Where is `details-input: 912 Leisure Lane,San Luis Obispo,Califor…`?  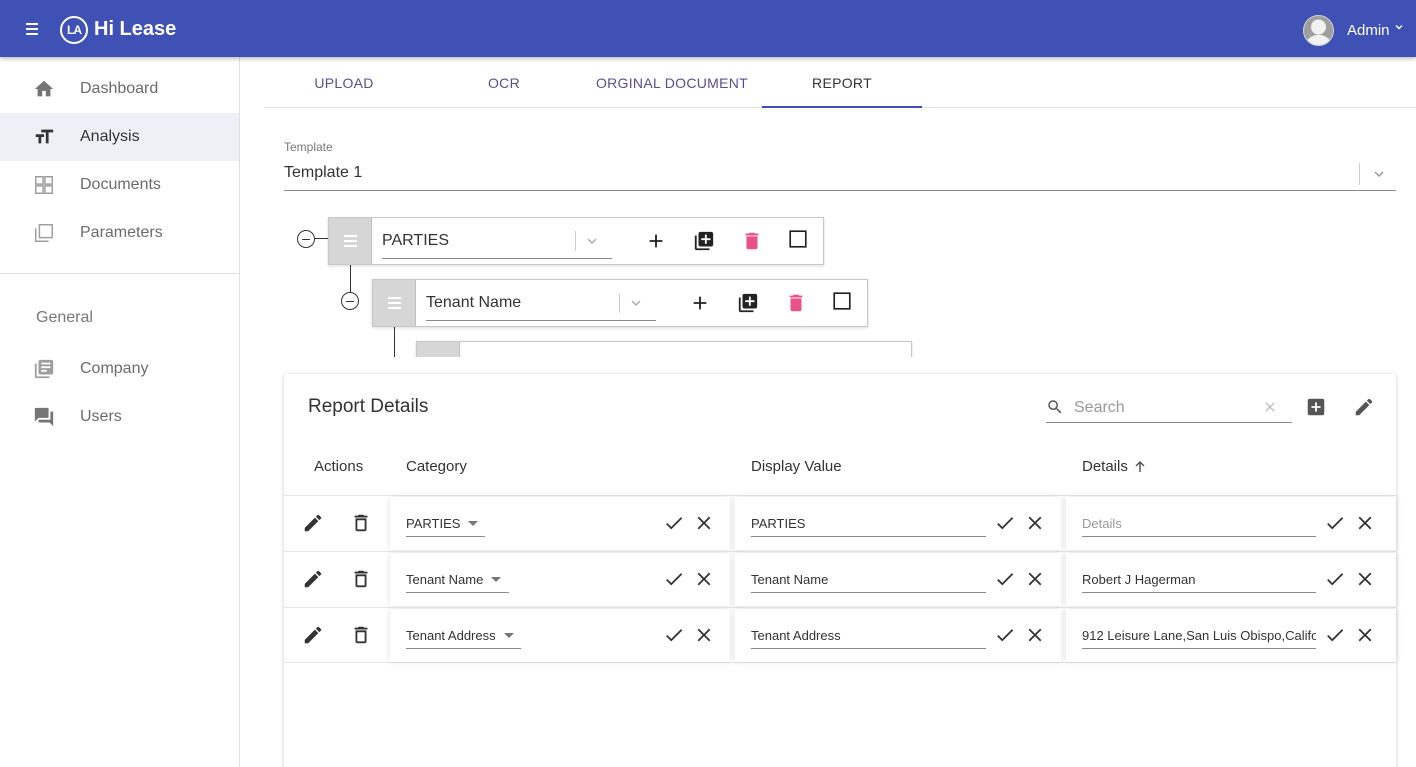 details-input: 912 Leisure Lane,San Luis Obispo,Califor… is located at coordinates (1199, 636).